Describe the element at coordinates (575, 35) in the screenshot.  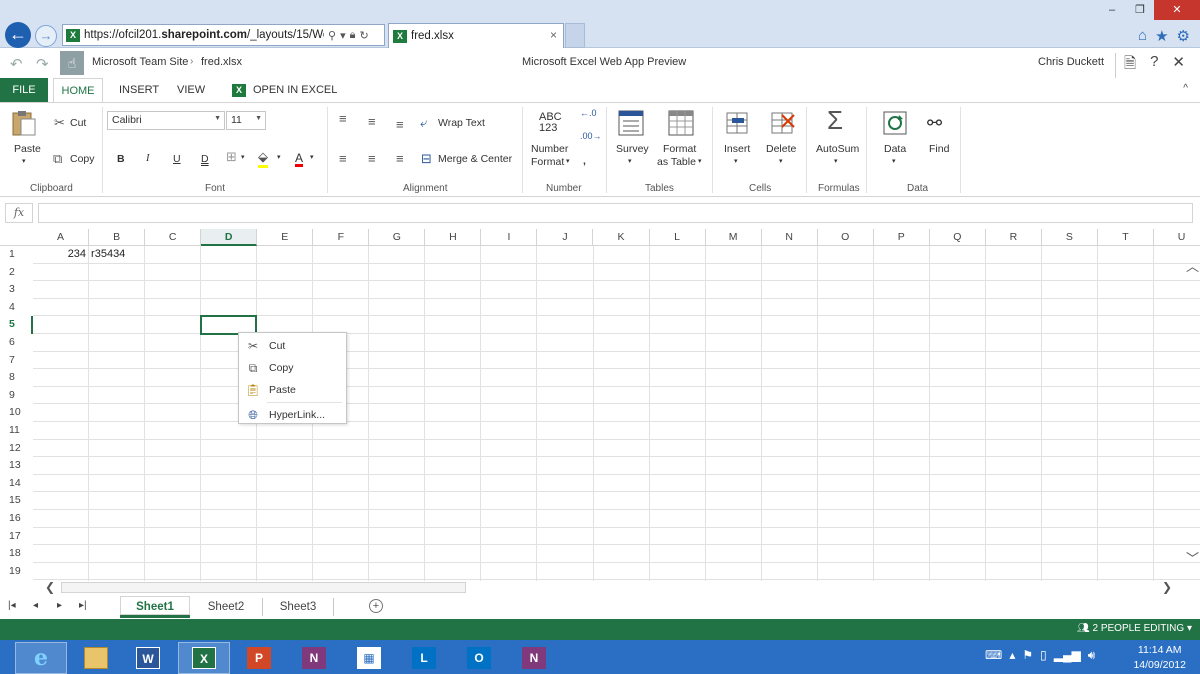
I see `new-tab-button` at that location.